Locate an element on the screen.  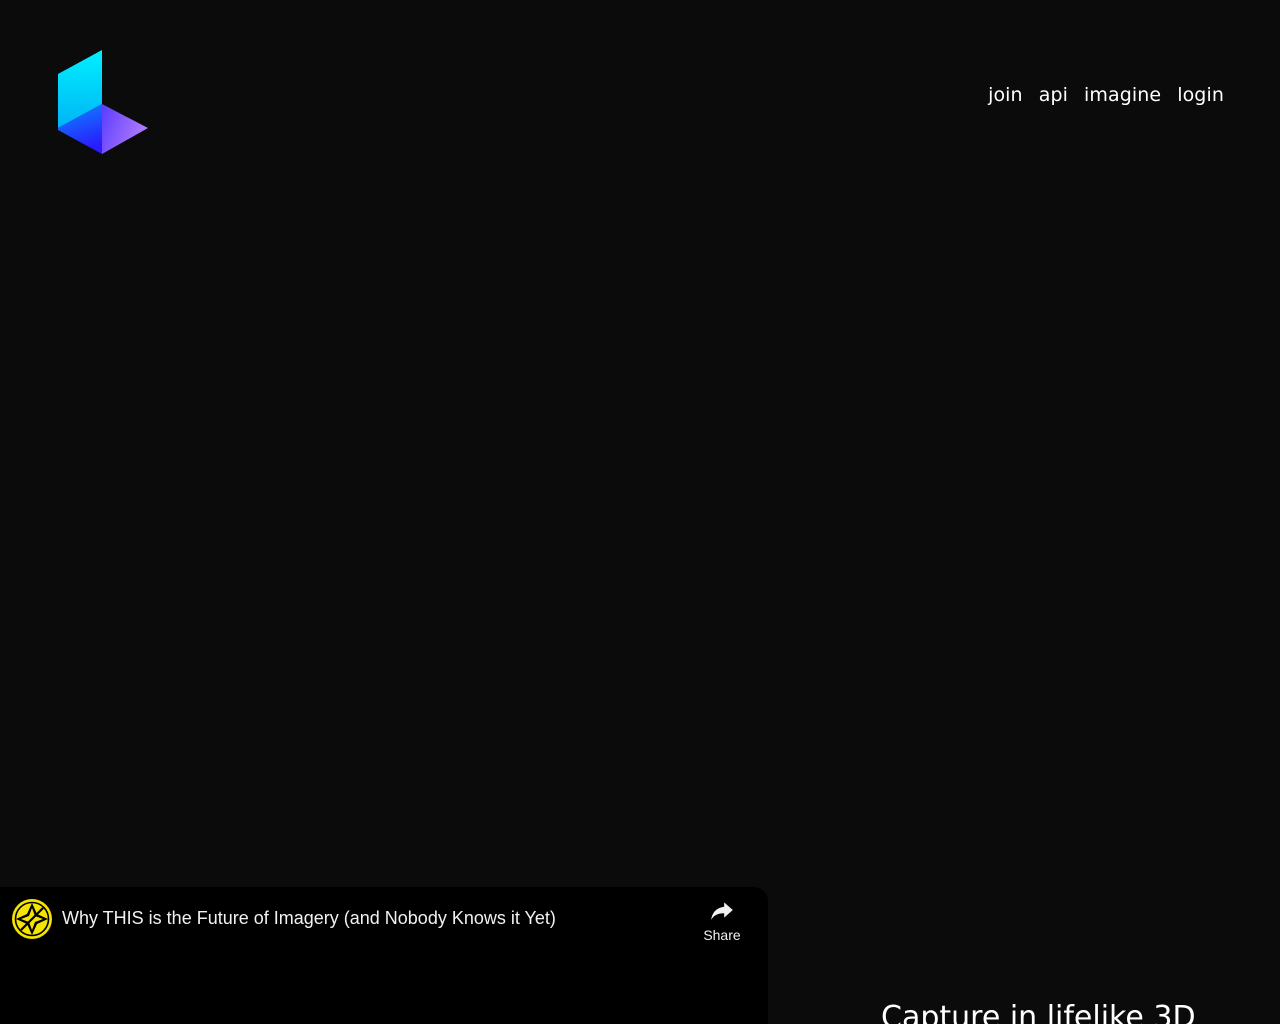
luma-logo-icon is located at coordinates (103, 103).